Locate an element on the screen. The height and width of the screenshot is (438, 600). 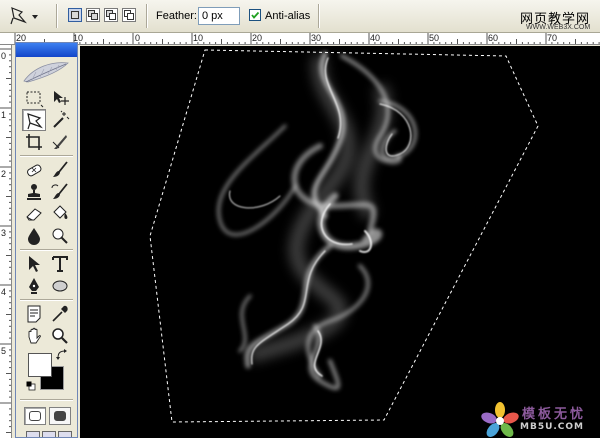
magic-wand-icon is located at coordinates (61, 119).